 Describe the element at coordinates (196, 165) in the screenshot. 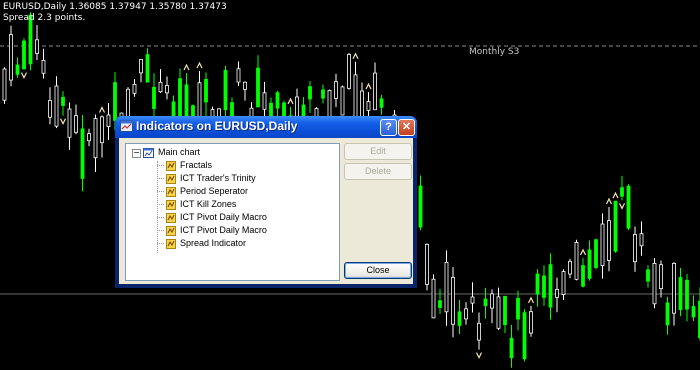

I see `tree-item-label: Fractals` at that location.